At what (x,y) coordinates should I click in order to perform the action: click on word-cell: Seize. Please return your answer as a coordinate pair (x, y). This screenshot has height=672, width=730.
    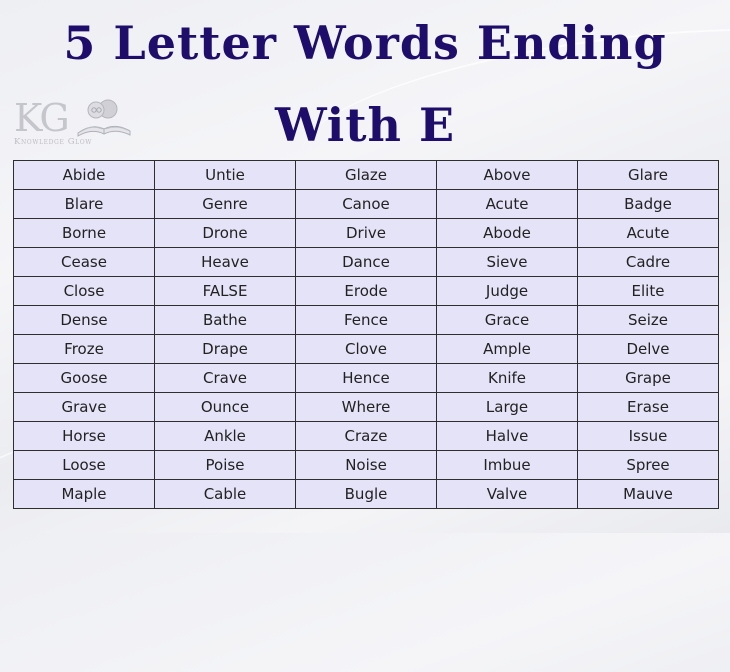
    Looking at the image, I should click on (648, 320).